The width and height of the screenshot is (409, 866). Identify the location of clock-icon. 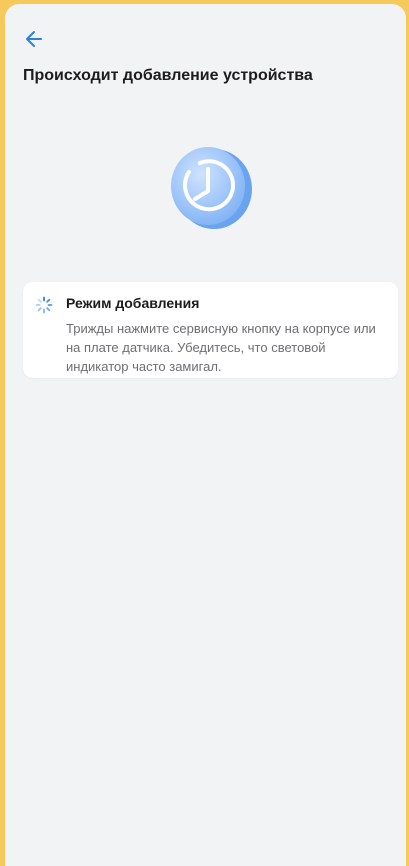
(211, 188).